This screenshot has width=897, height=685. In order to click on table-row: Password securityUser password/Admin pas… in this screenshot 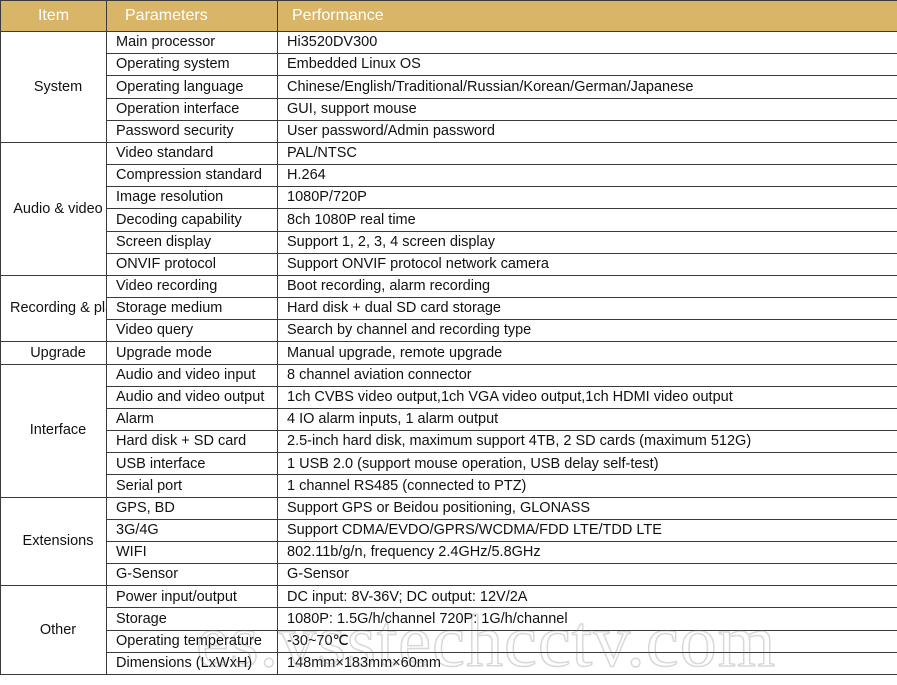, I will do `click(449, 131)`.